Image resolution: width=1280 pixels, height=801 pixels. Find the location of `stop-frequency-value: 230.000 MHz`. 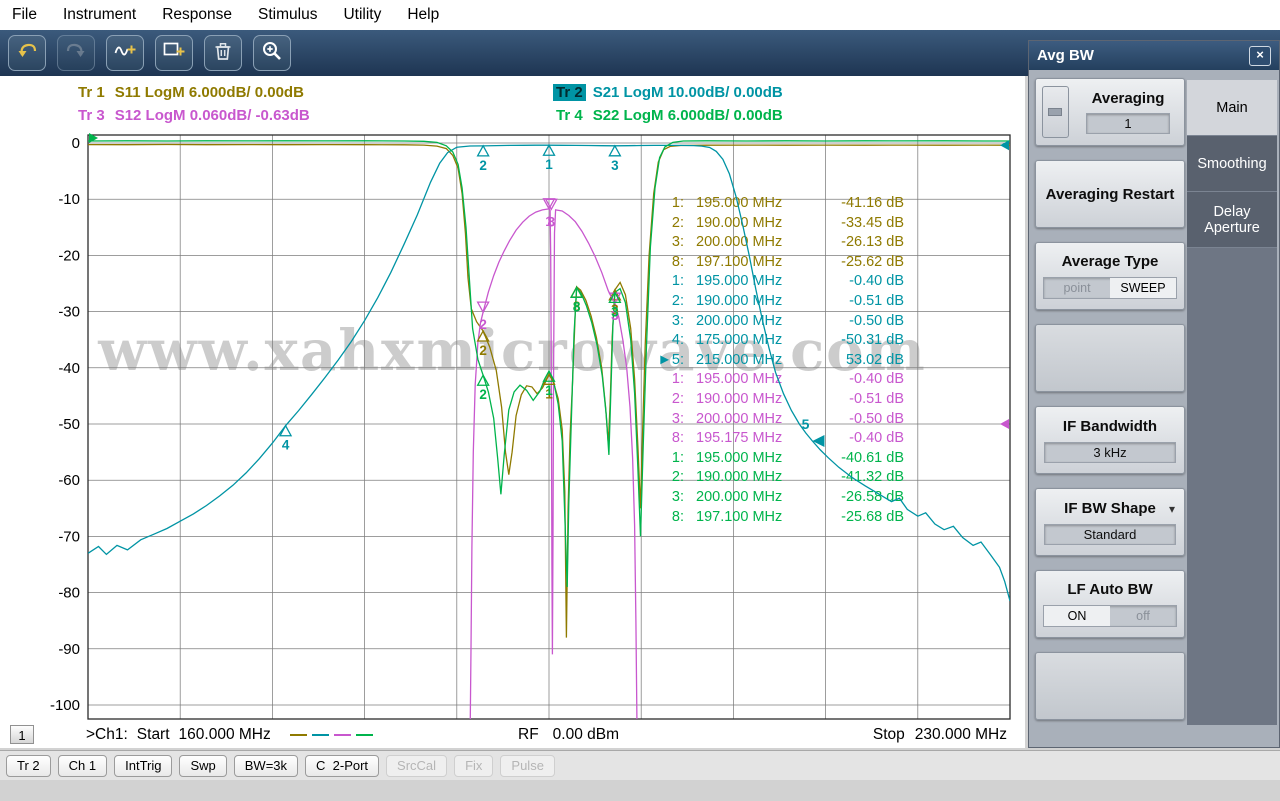

stop-frequency-value: 230.000 MHz is located at coordinates (961, 735).